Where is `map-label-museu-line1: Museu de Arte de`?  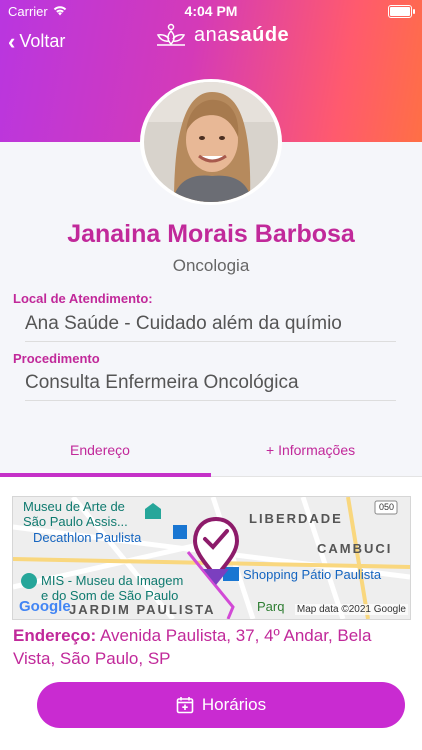 map-label-museu-line1: Museu de Arte de is located at coordinates (74, 506).